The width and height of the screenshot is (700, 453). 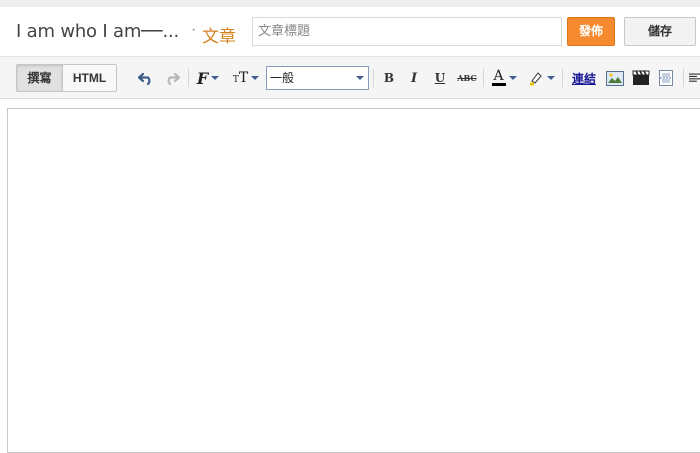 I want to click on highlight-button, so click(x=541, y=78).